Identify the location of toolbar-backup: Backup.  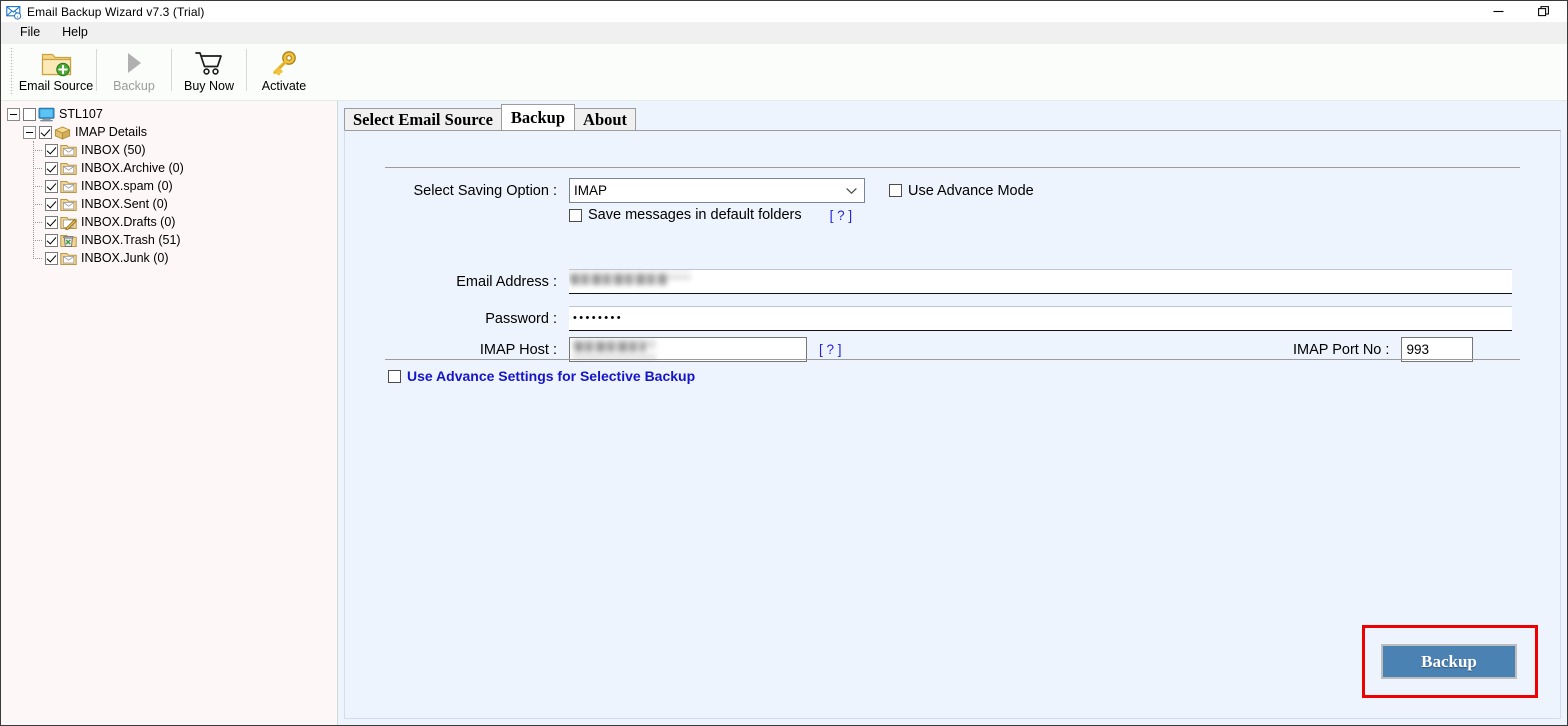
(134, 70).